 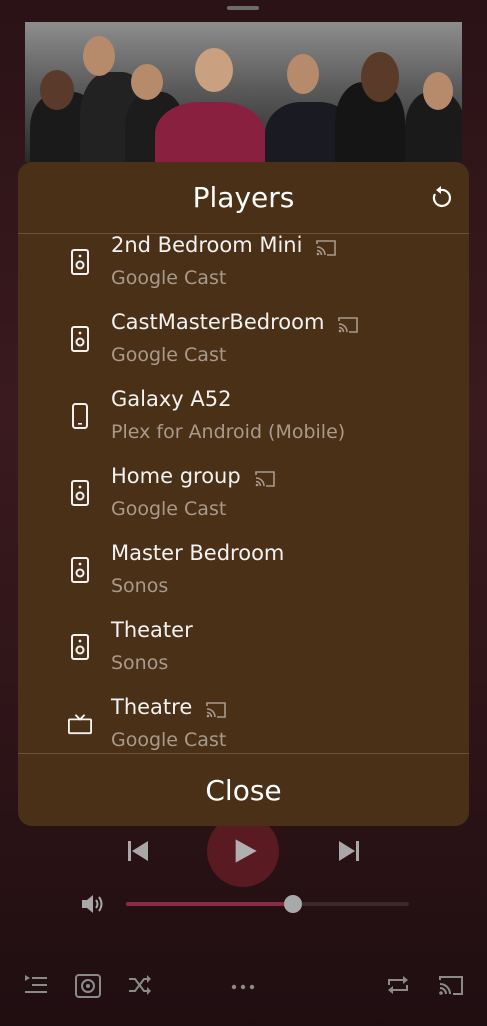 What do you see at coordinates (209, 904) in the screenshot?
I see `volume-fill` at bounding box center [209, 904].